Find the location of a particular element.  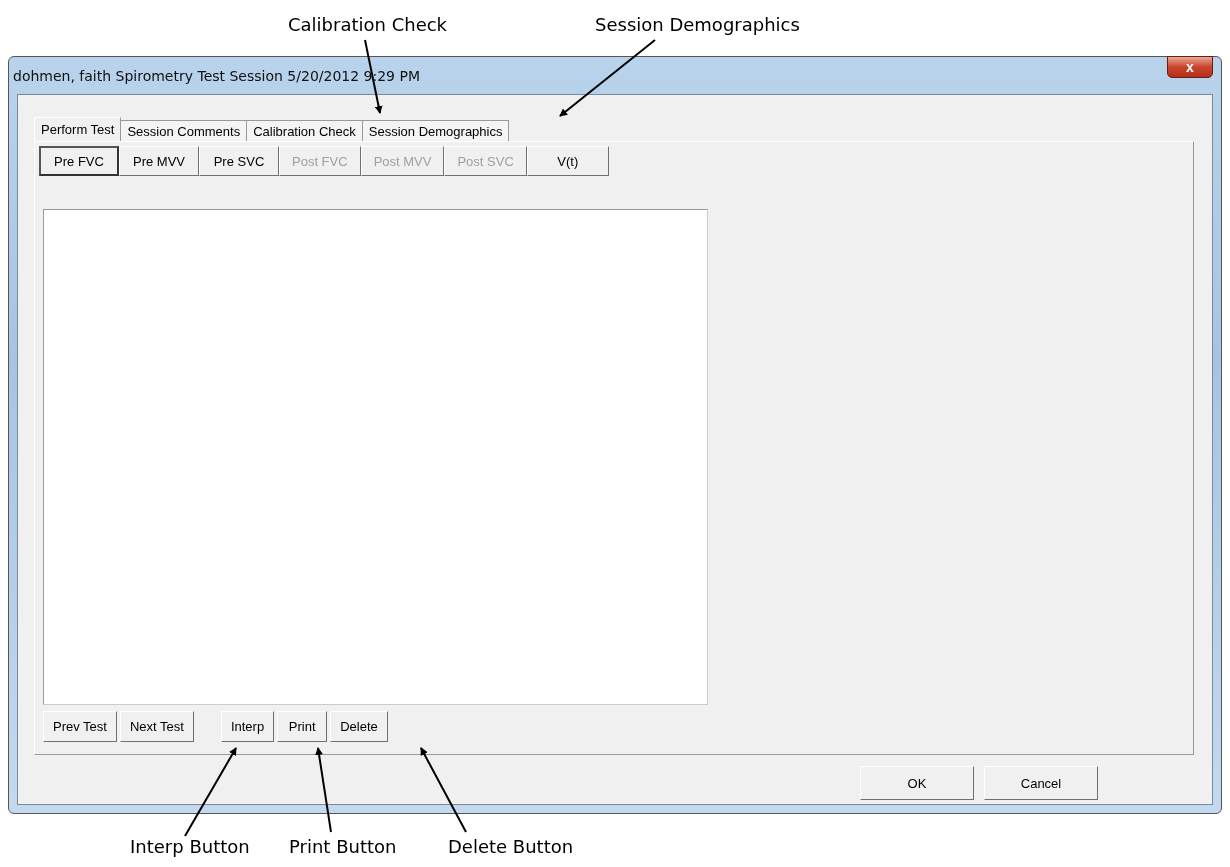

callout-label: Calibration Check is located at coordinates (368, 24).